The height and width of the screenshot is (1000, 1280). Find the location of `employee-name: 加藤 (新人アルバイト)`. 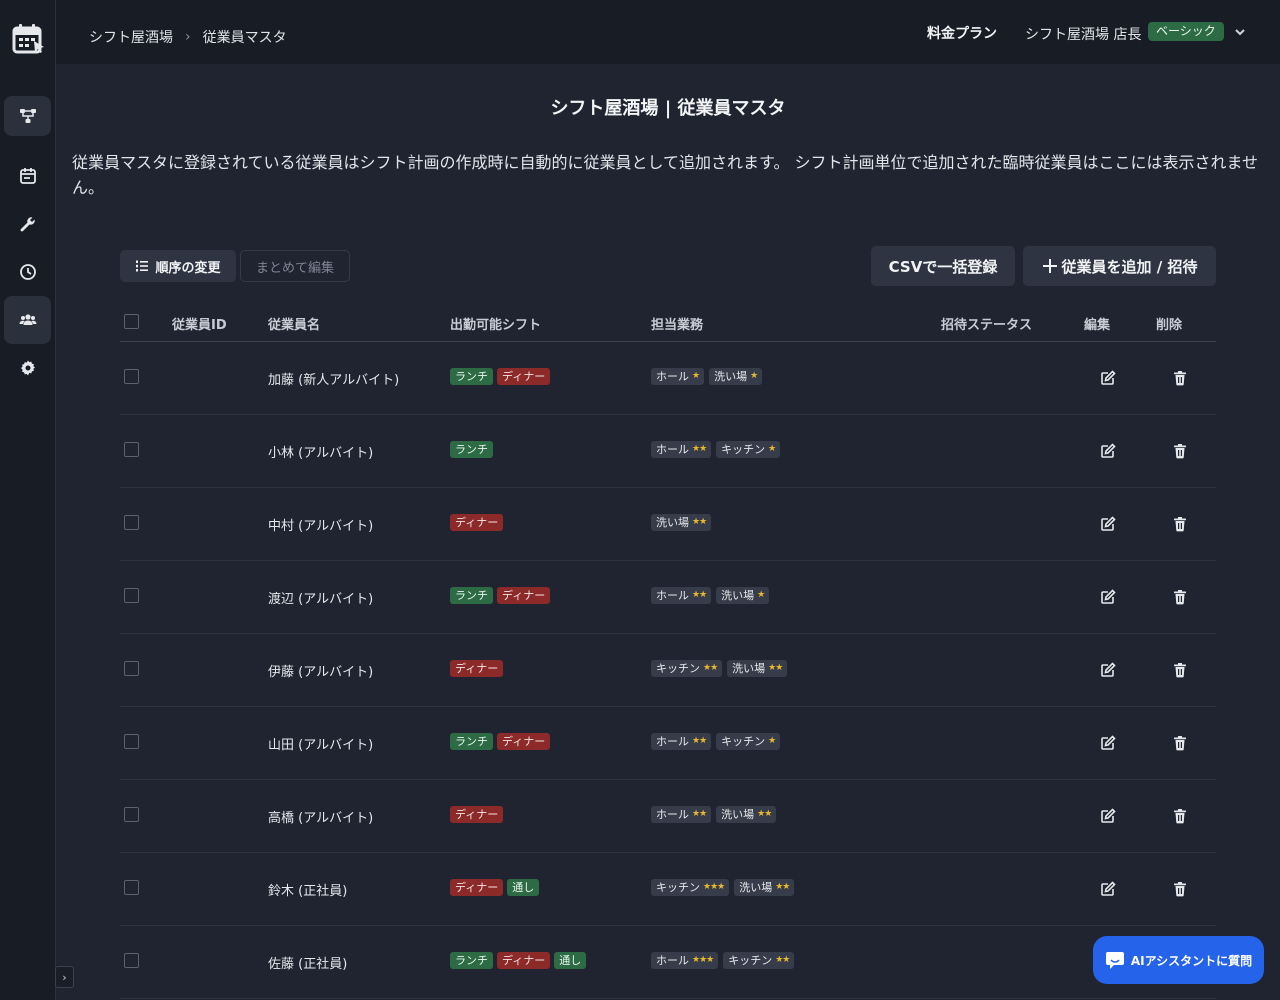

employee-name: 加藤 (新人アルバイト) is located at coordinates (334, 380).